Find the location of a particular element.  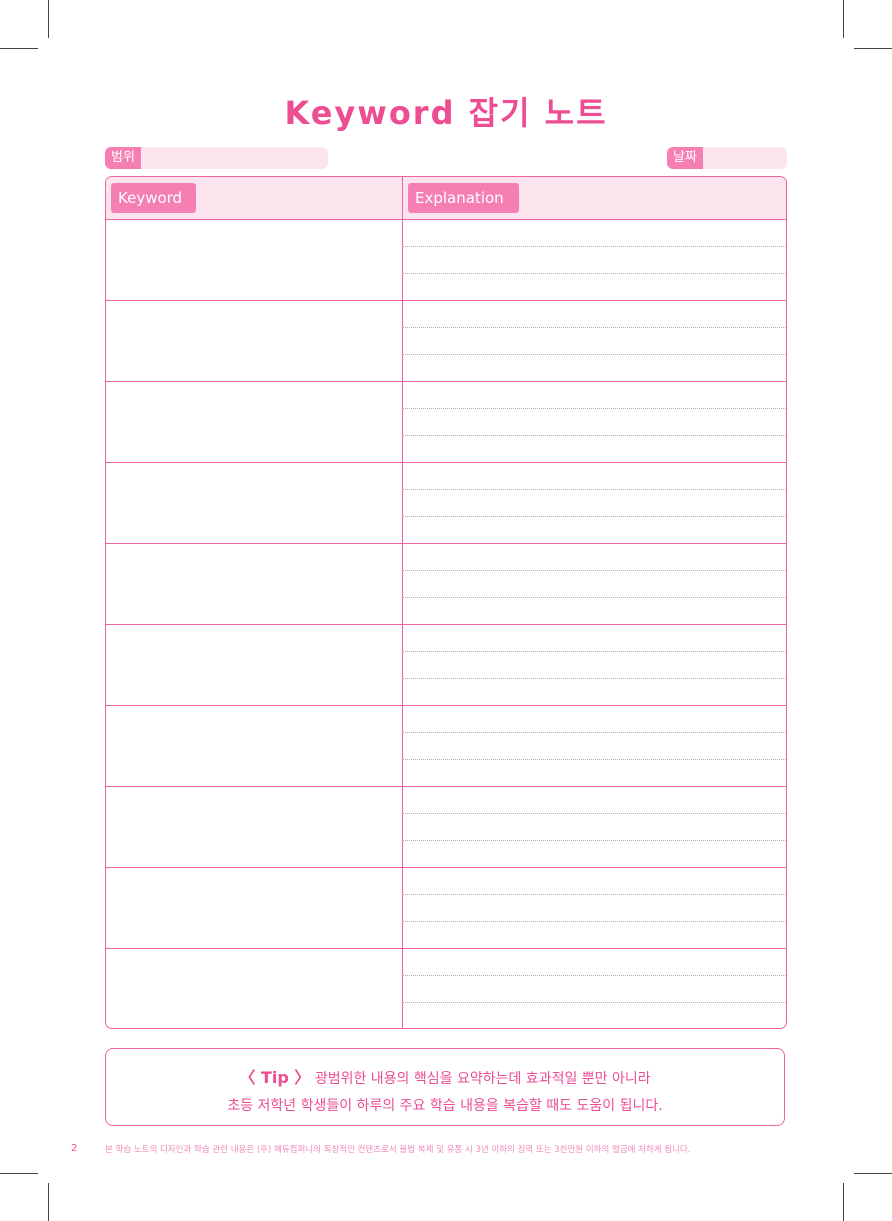

date-label: 날짜 is located at coordinates (685, 158).